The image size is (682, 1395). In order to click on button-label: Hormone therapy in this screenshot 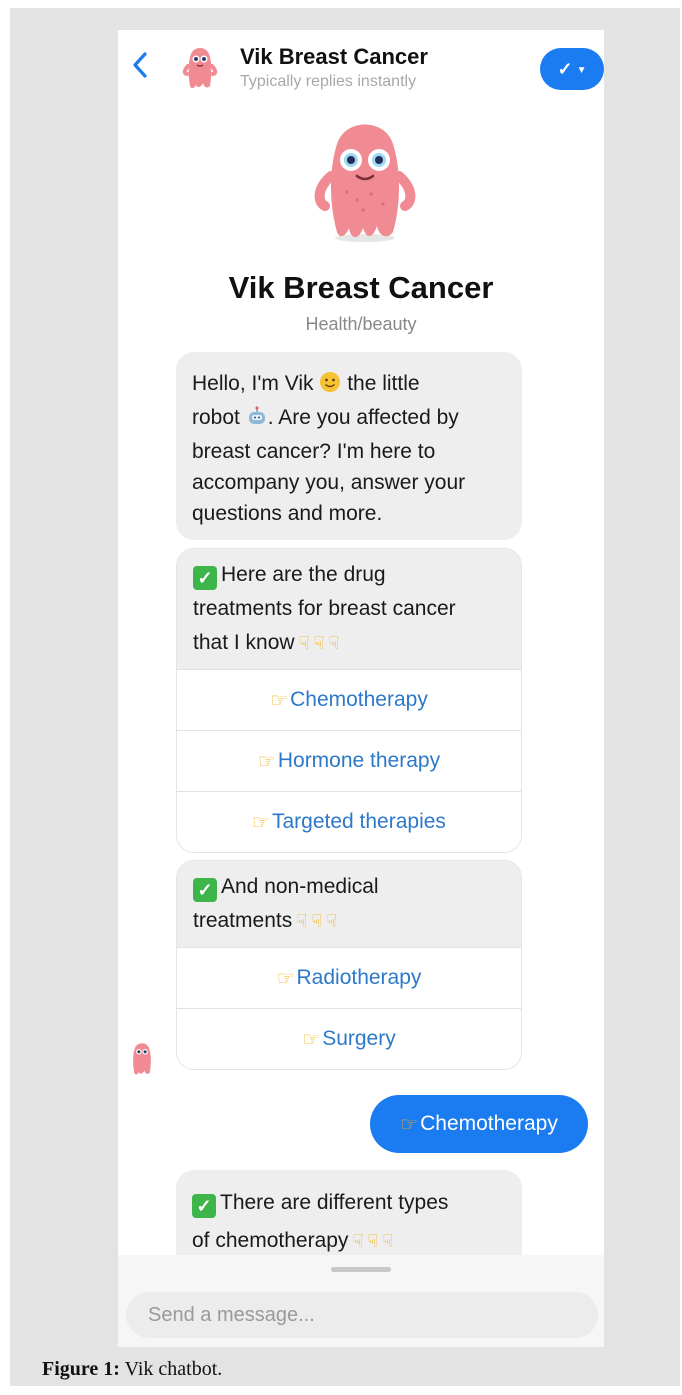, I will do `click(359, 760)`.